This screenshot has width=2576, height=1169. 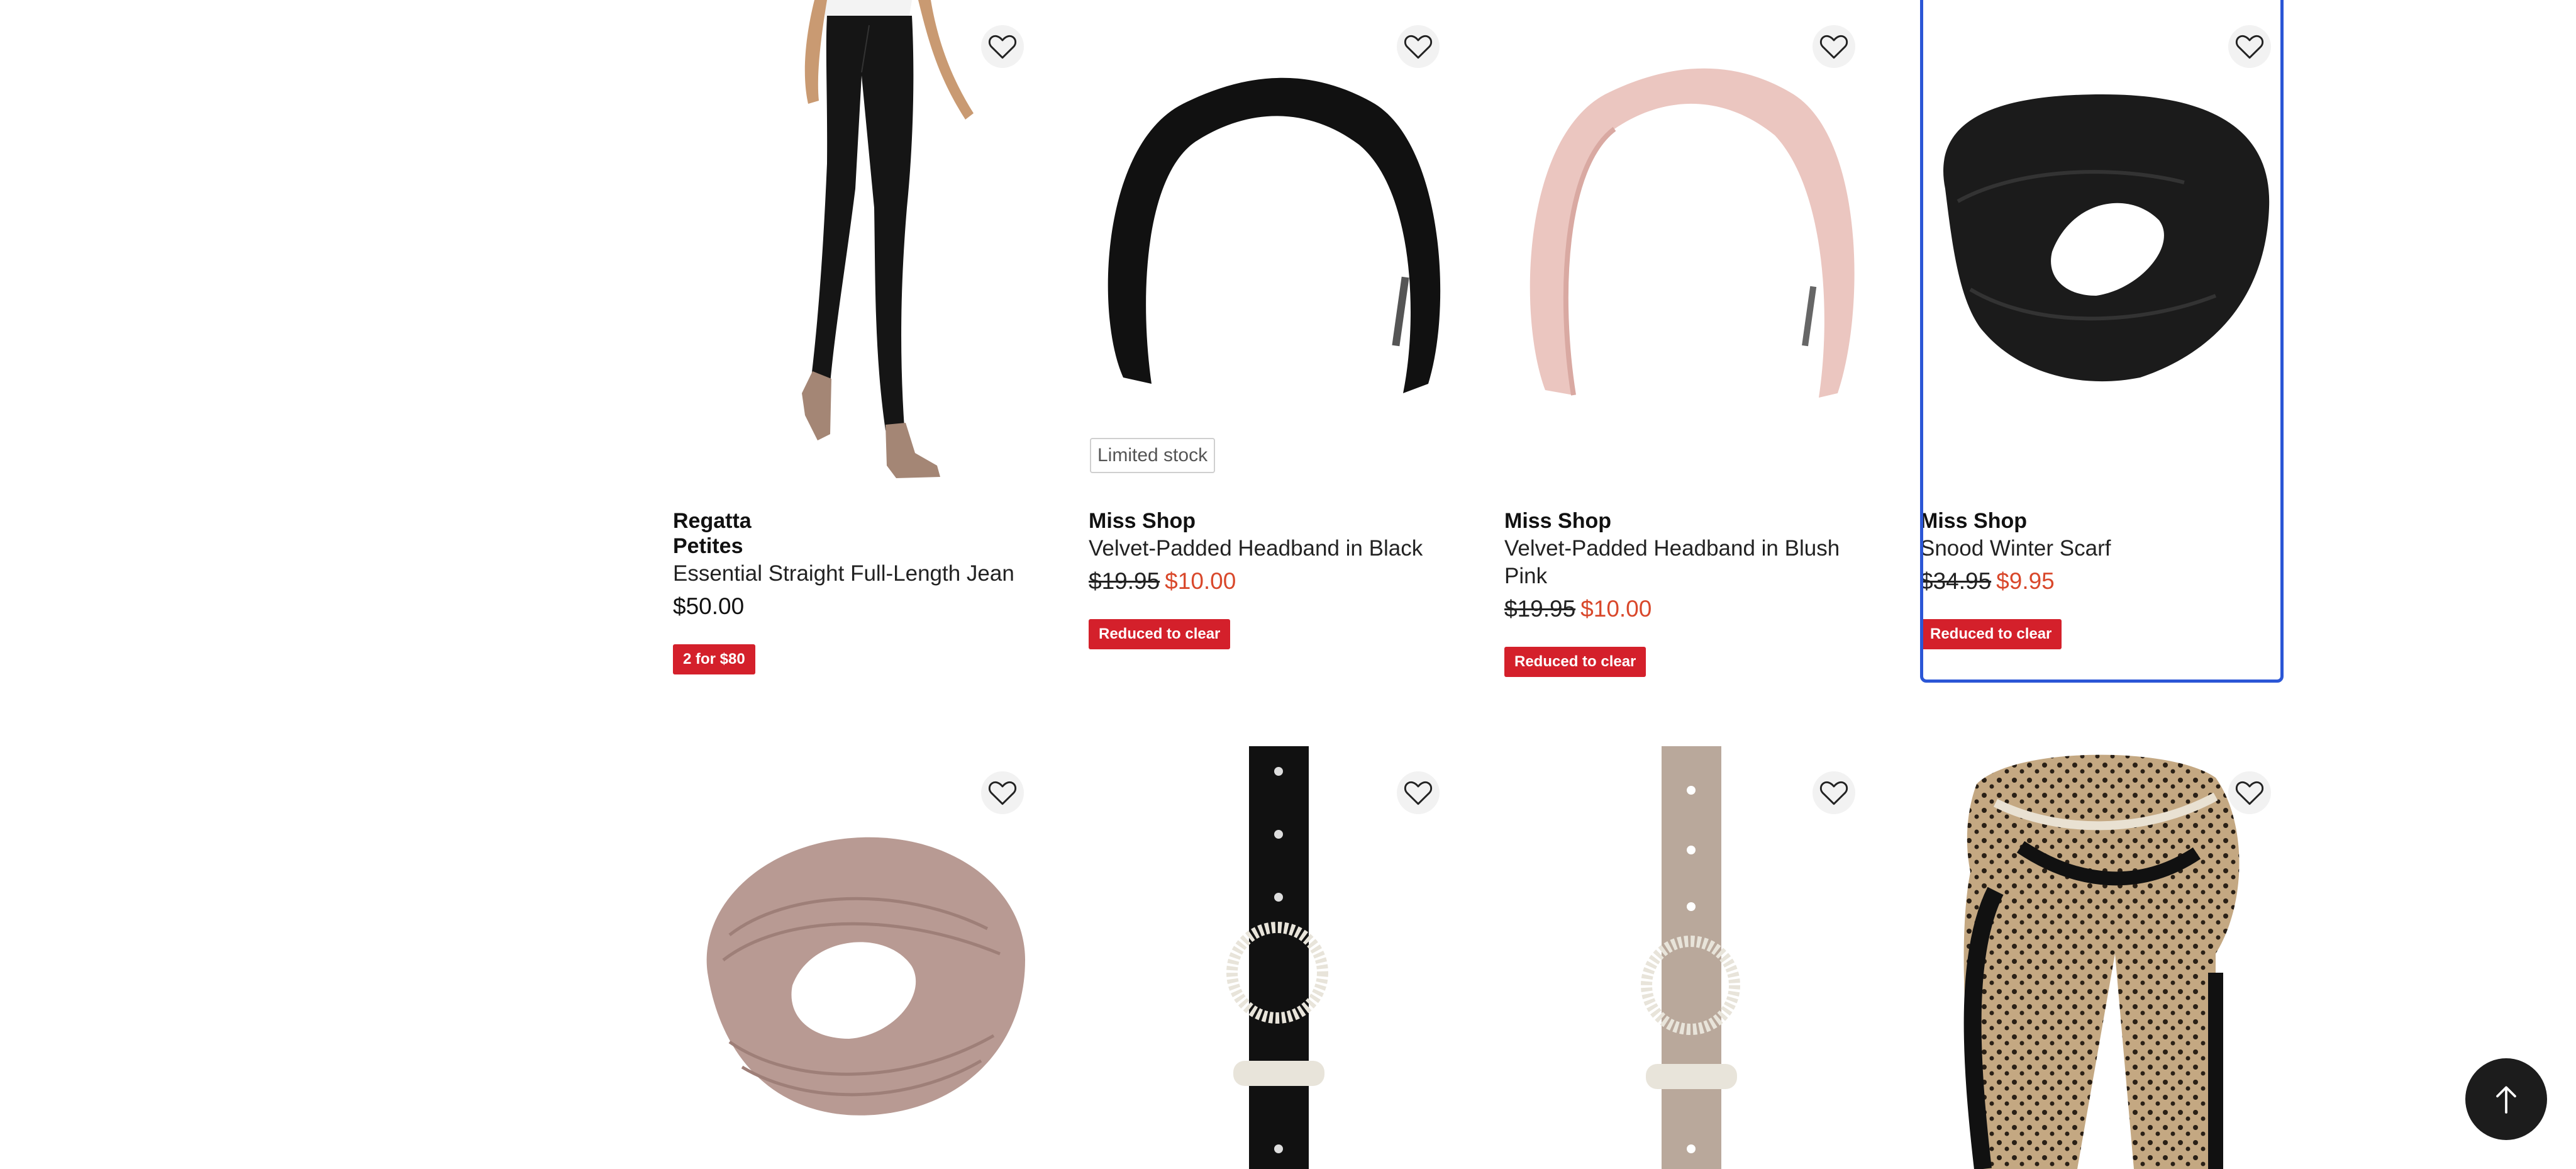 What do you see at coordinates (1274, 242) in the screenshot?
I see `product-image: Limited stock` at bounding box center [1274, 242].